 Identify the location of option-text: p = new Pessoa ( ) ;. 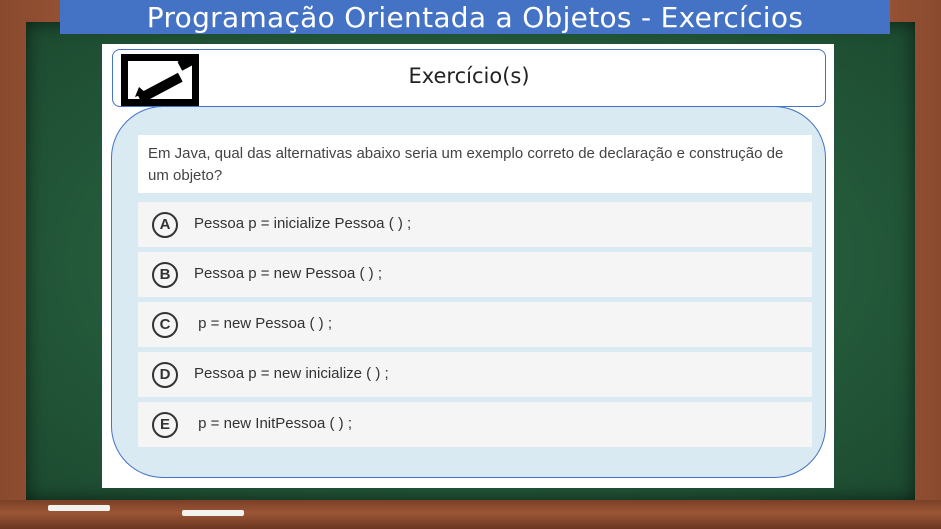
(263, 323).